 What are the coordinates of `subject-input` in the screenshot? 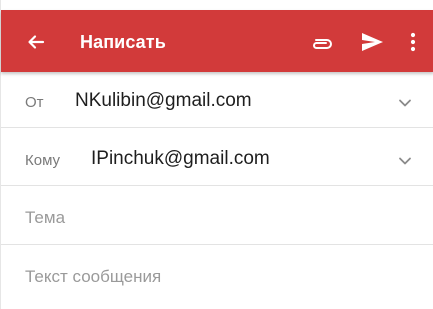 It's located at (215, 218).